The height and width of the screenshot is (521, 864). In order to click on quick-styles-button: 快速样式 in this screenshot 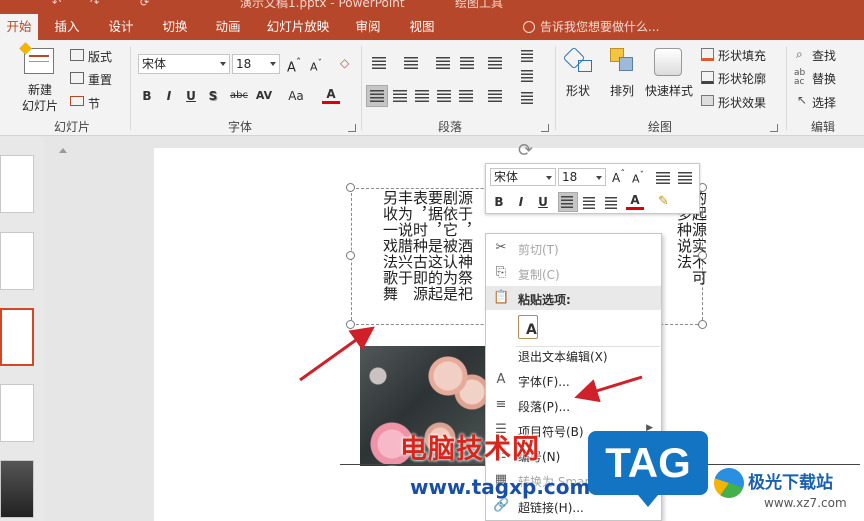, I will do `click(669, 90)`.